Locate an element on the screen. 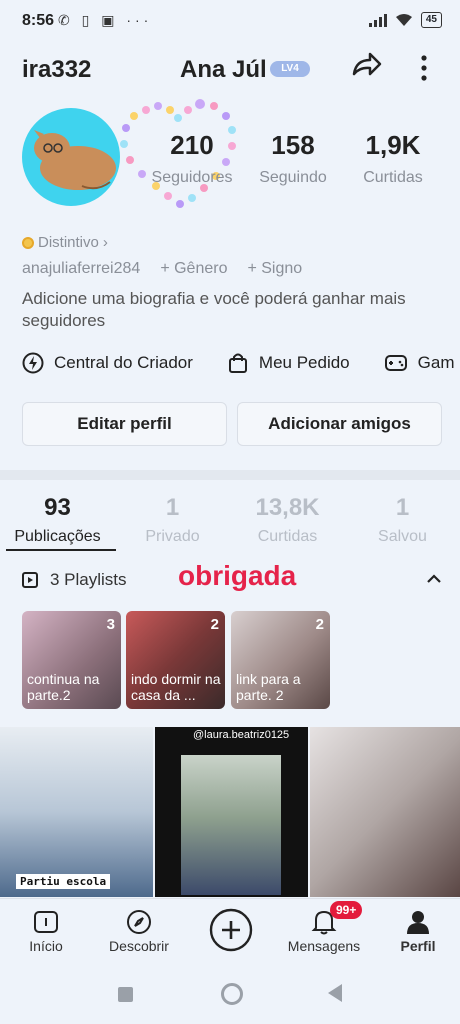 The height and width of the screenshot is (1024, 460). lightning-icon is located at coordinates (33, 363).